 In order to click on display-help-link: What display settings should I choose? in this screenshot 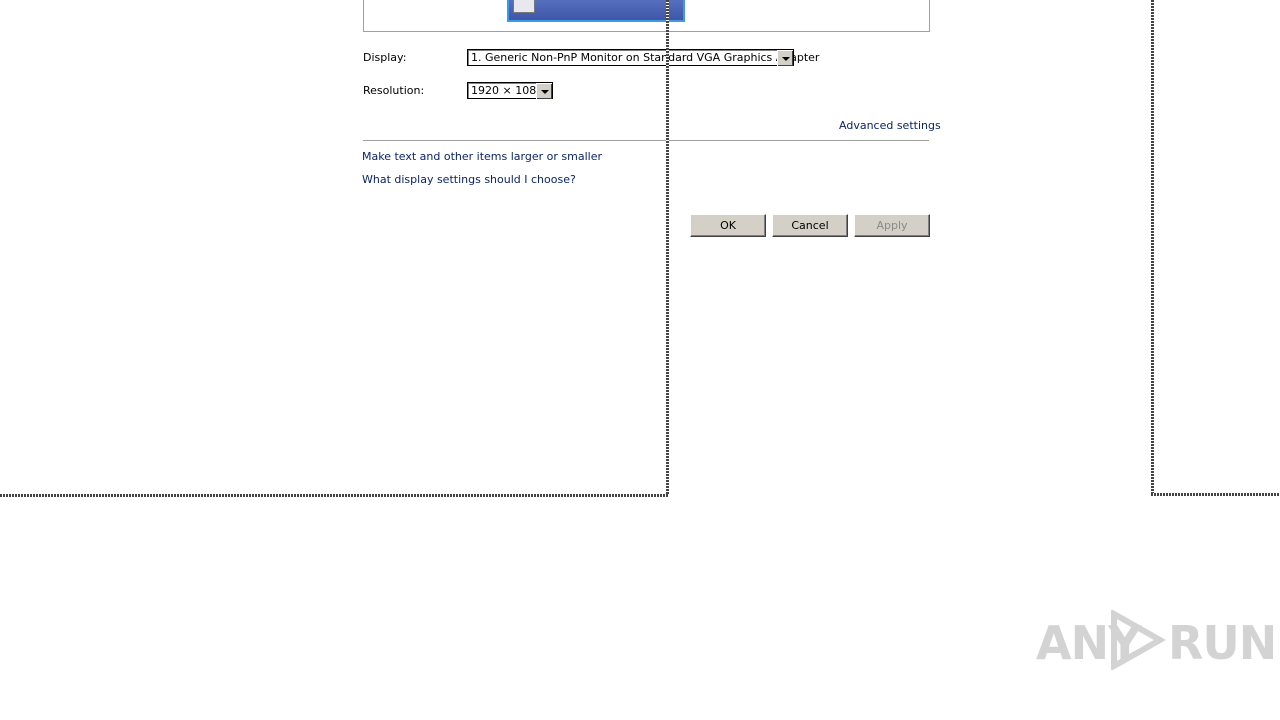, I will do `click(469, 179)`.